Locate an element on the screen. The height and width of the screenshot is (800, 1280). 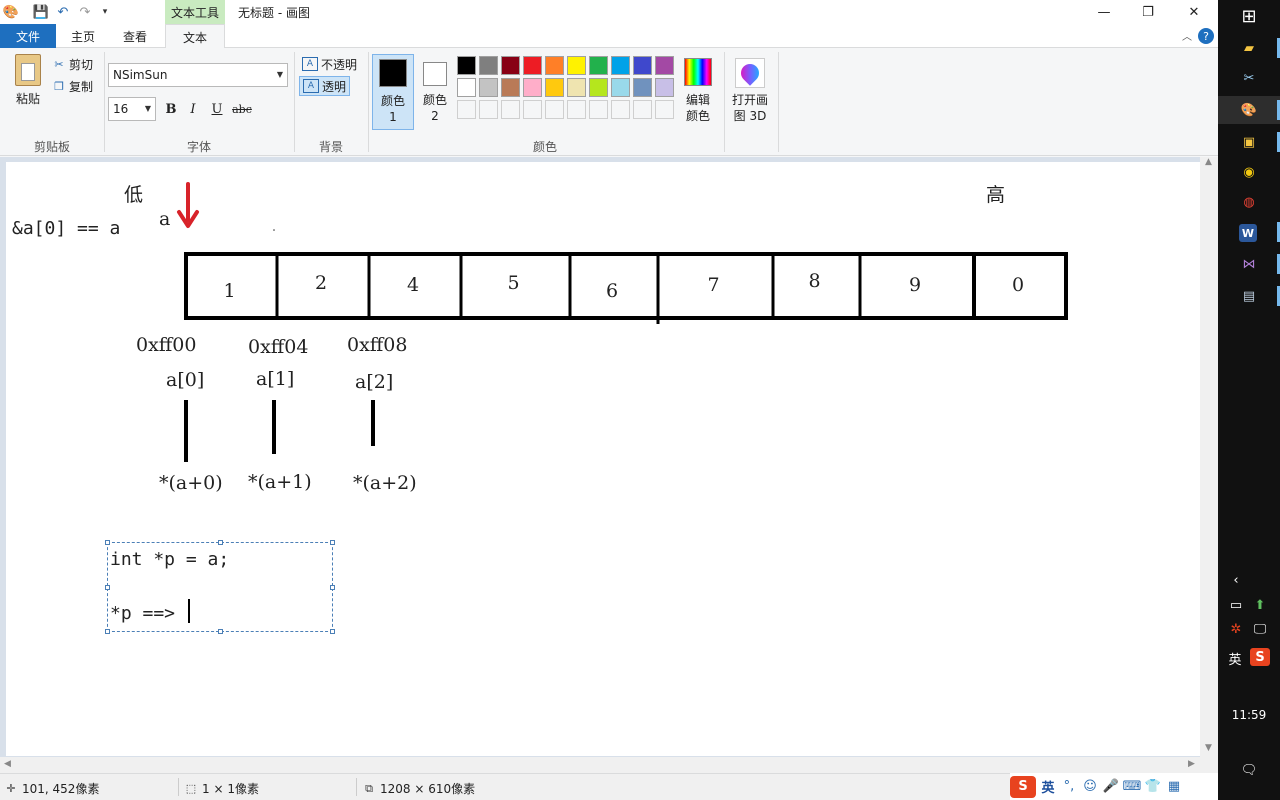
tab-home: 主页 is located at coordinates (83, 36).